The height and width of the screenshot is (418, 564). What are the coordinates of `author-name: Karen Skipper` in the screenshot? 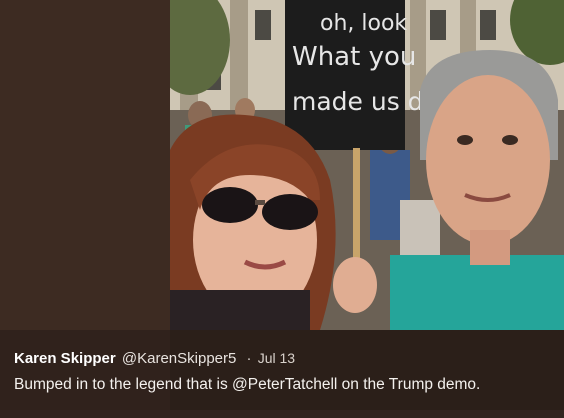 It's located at (65, 358).